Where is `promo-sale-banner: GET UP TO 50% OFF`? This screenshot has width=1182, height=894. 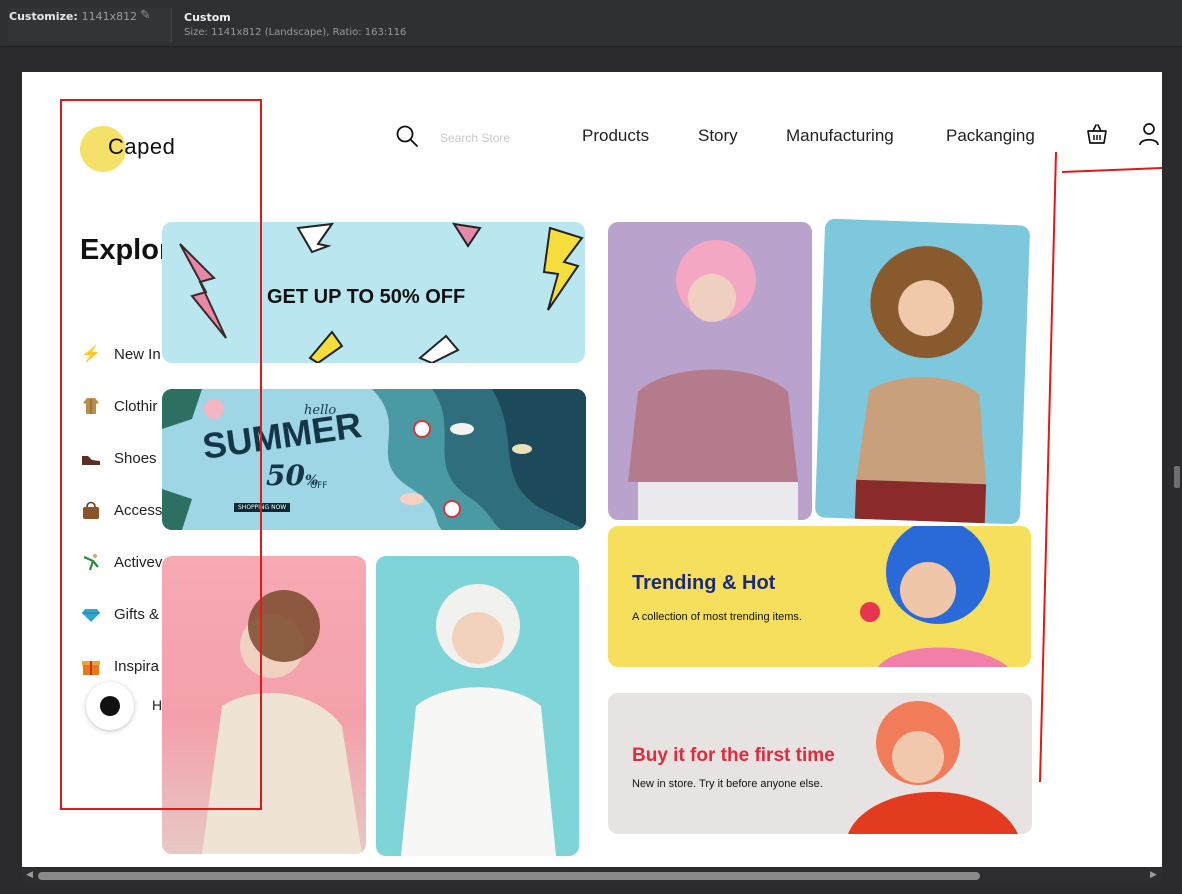
promo-sale-banner: GET UP TO 50% OFF is located at coordinates (373, 292).